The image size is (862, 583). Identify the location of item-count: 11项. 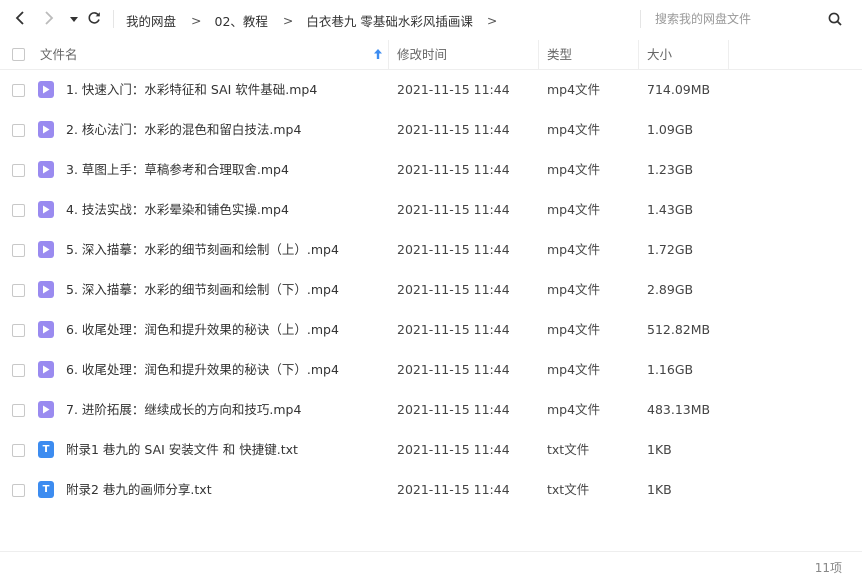
(828, 568).